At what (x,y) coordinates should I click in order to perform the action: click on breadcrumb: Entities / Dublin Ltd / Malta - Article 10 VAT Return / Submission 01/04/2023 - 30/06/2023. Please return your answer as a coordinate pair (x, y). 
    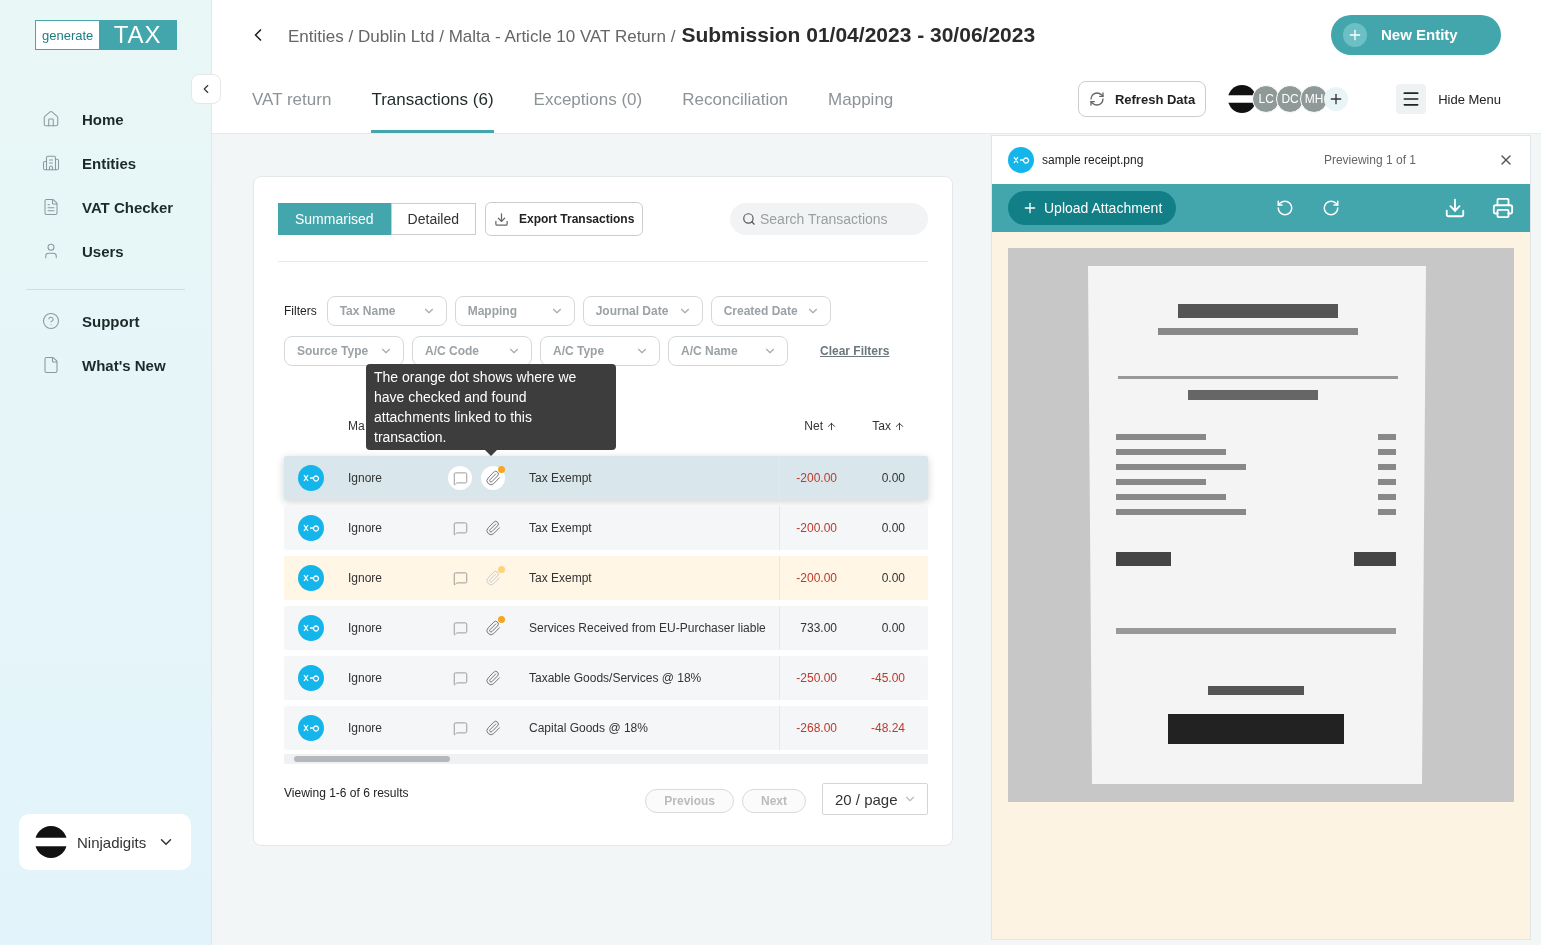
    Looking at the image, I should click on (662, 34).